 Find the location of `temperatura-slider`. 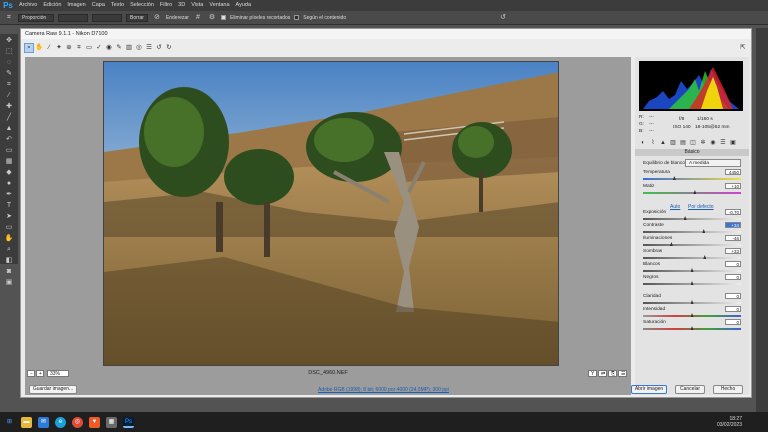

temperatura-slider is located at coordinates (692, 178).